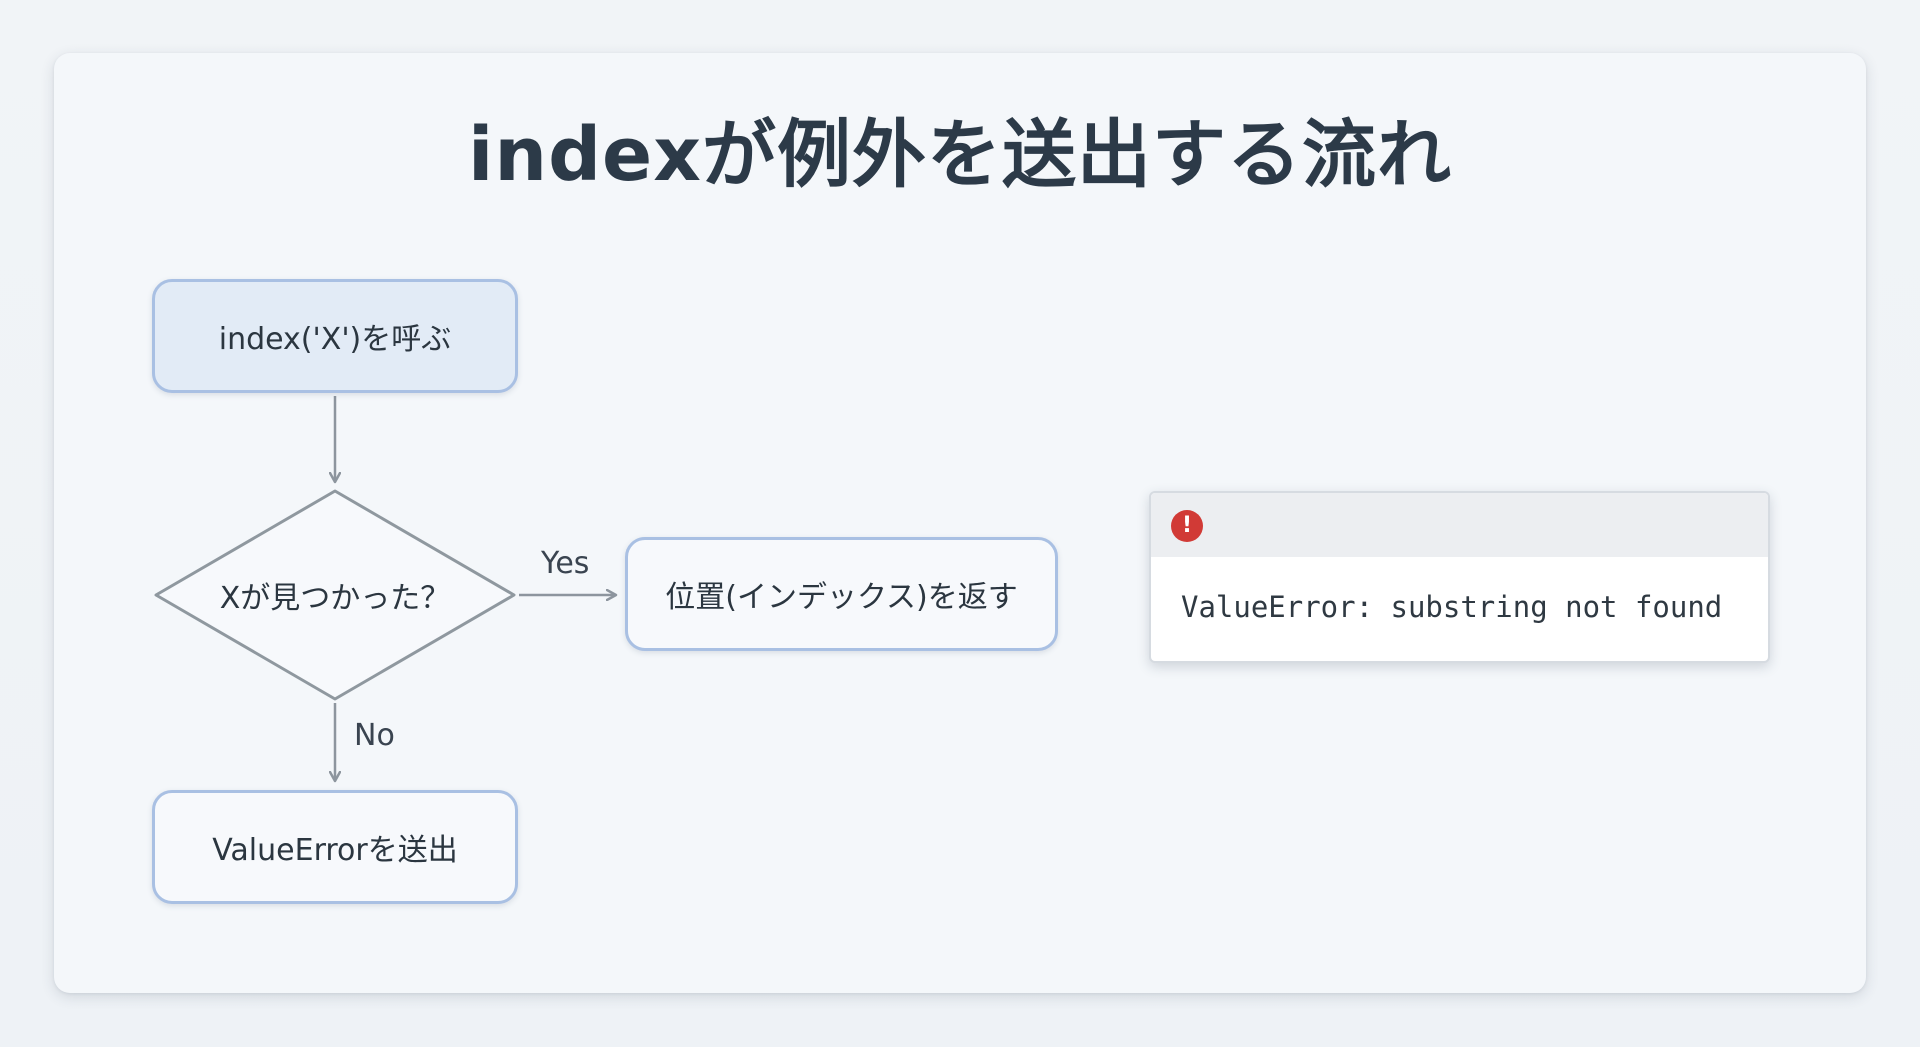  Describe the element at coordinates (1452, 607) in the screenshot. I see `error-message: ValueError: substring not found` at that location.